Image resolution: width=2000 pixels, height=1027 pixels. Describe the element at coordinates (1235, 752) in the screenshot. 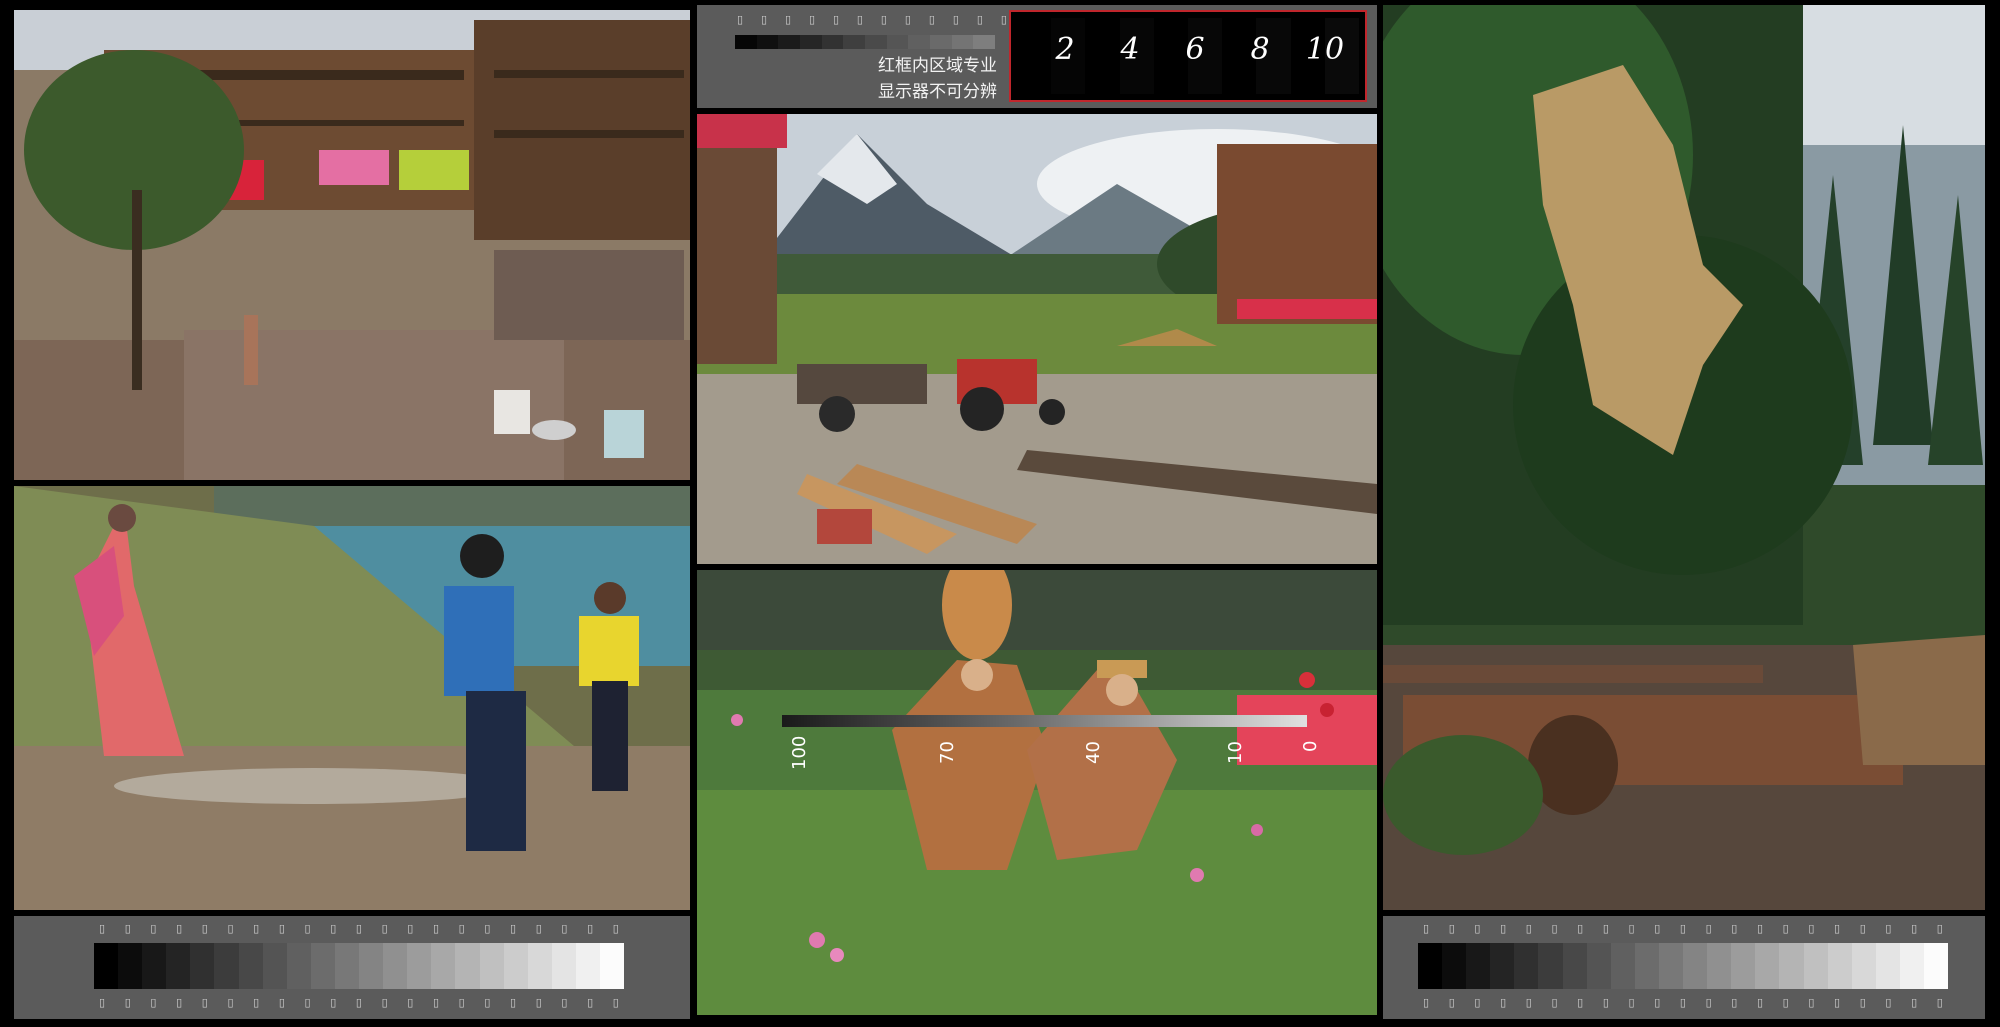

I see `meter-tick-label: 10` at that location.